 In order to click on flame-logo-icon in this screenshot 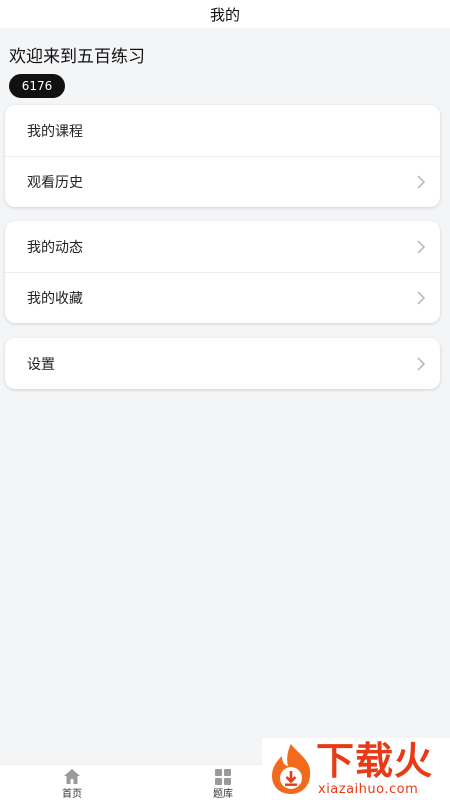, I will do `click(291, 771)`.